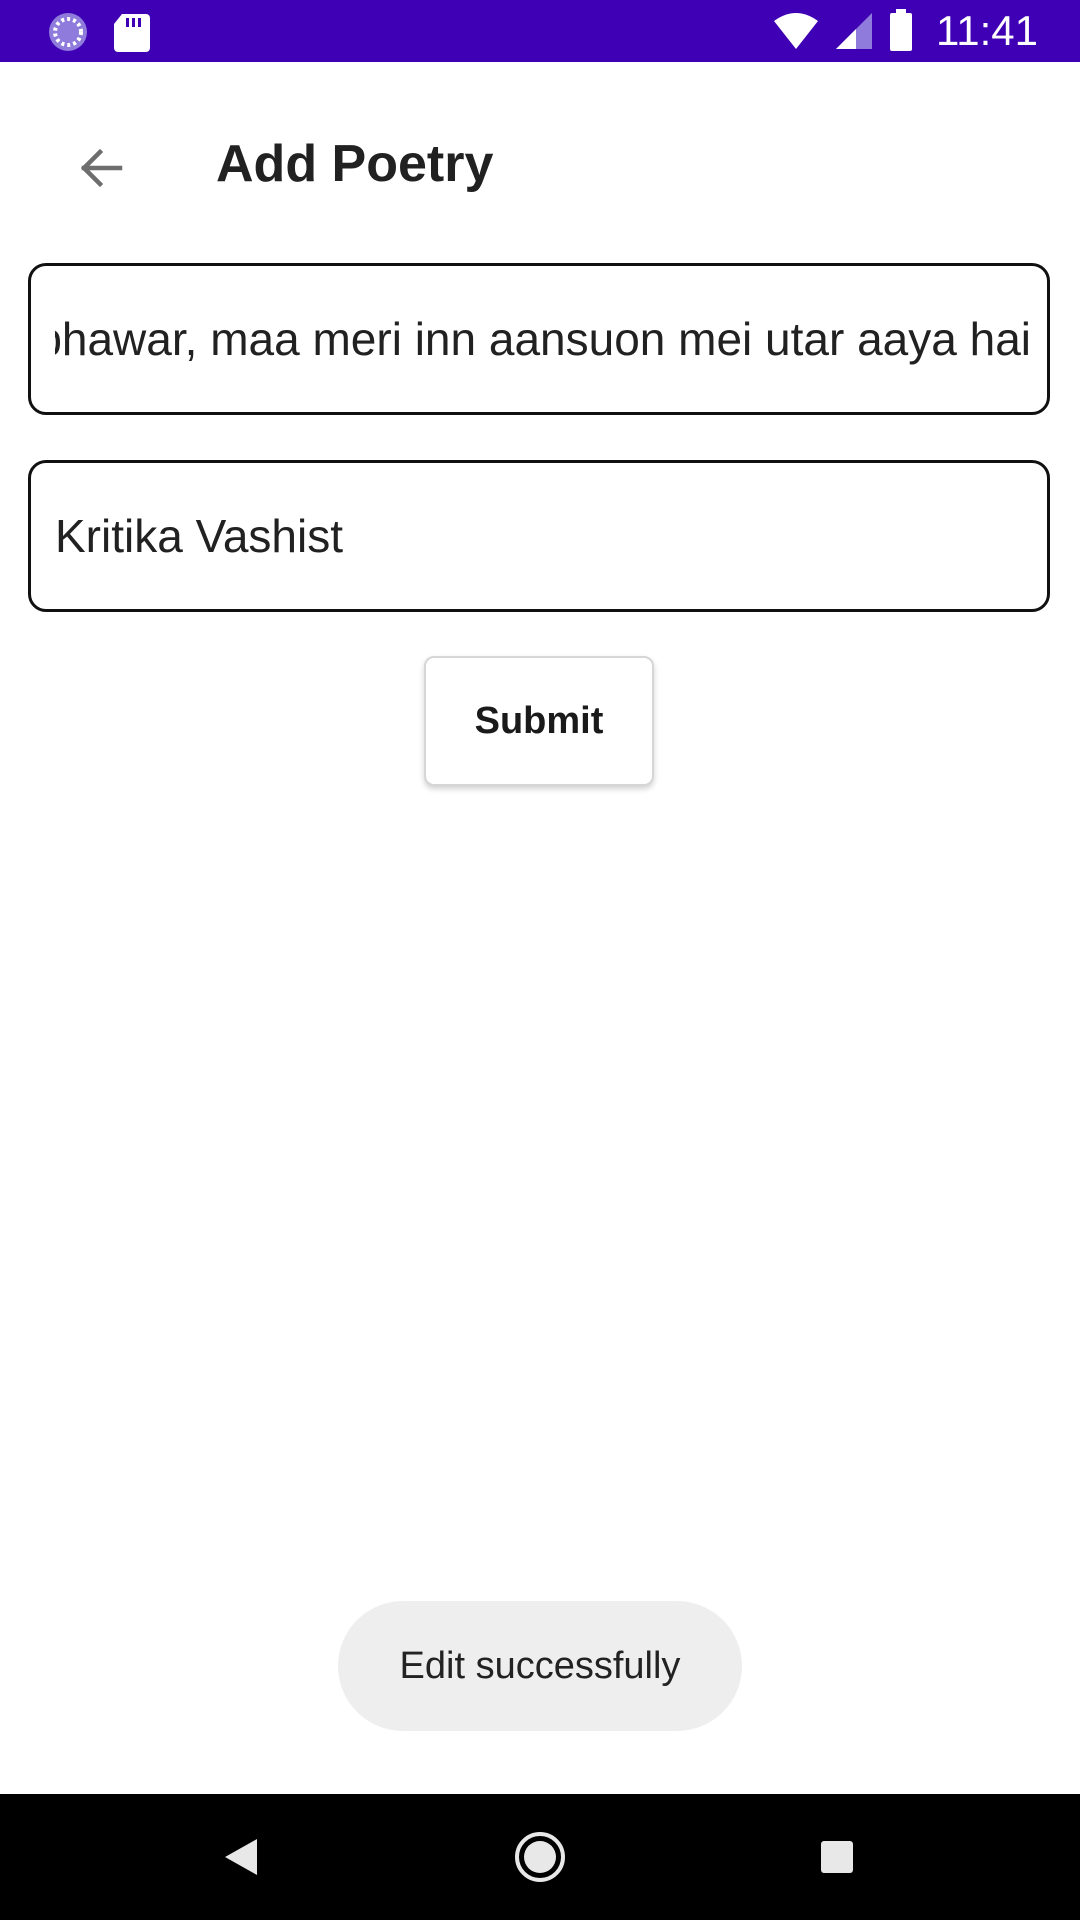 The width and height of the screenshot is (1080, 1920). Describe the element at coordinates (543, 536) in the screenshot. I see `author-input` at that location.